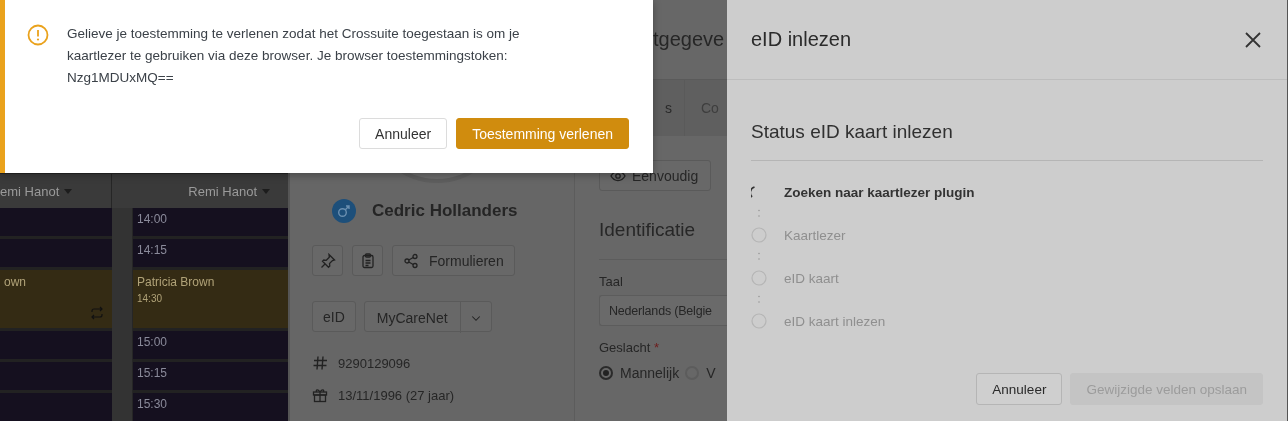  What do you see at coordinates (811, 278) in the screenshot?
I see `step-label: eID kaart` at bounding box center [811, 278].